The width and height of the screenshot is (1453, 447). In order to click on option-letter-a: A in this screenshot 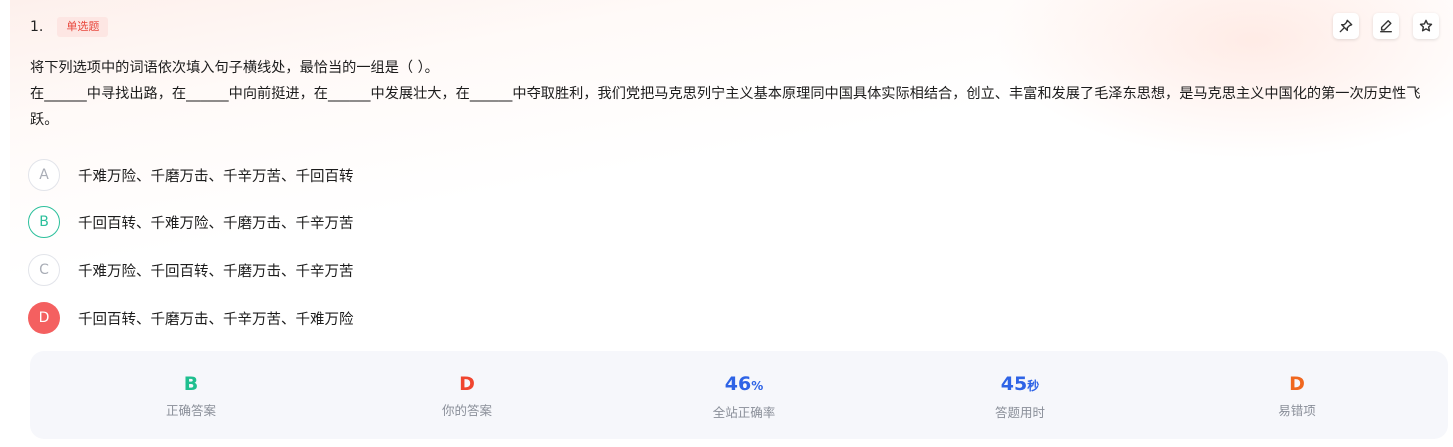, I will do `click(44, 175)`.